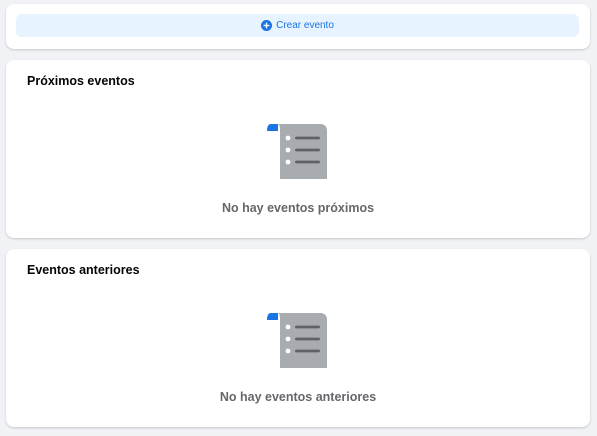  What do you see at coordinates (298, 397) in the screenshot?
I see `past-empty-message: No hay eventos anteriores` at bounding box center [298, 397].